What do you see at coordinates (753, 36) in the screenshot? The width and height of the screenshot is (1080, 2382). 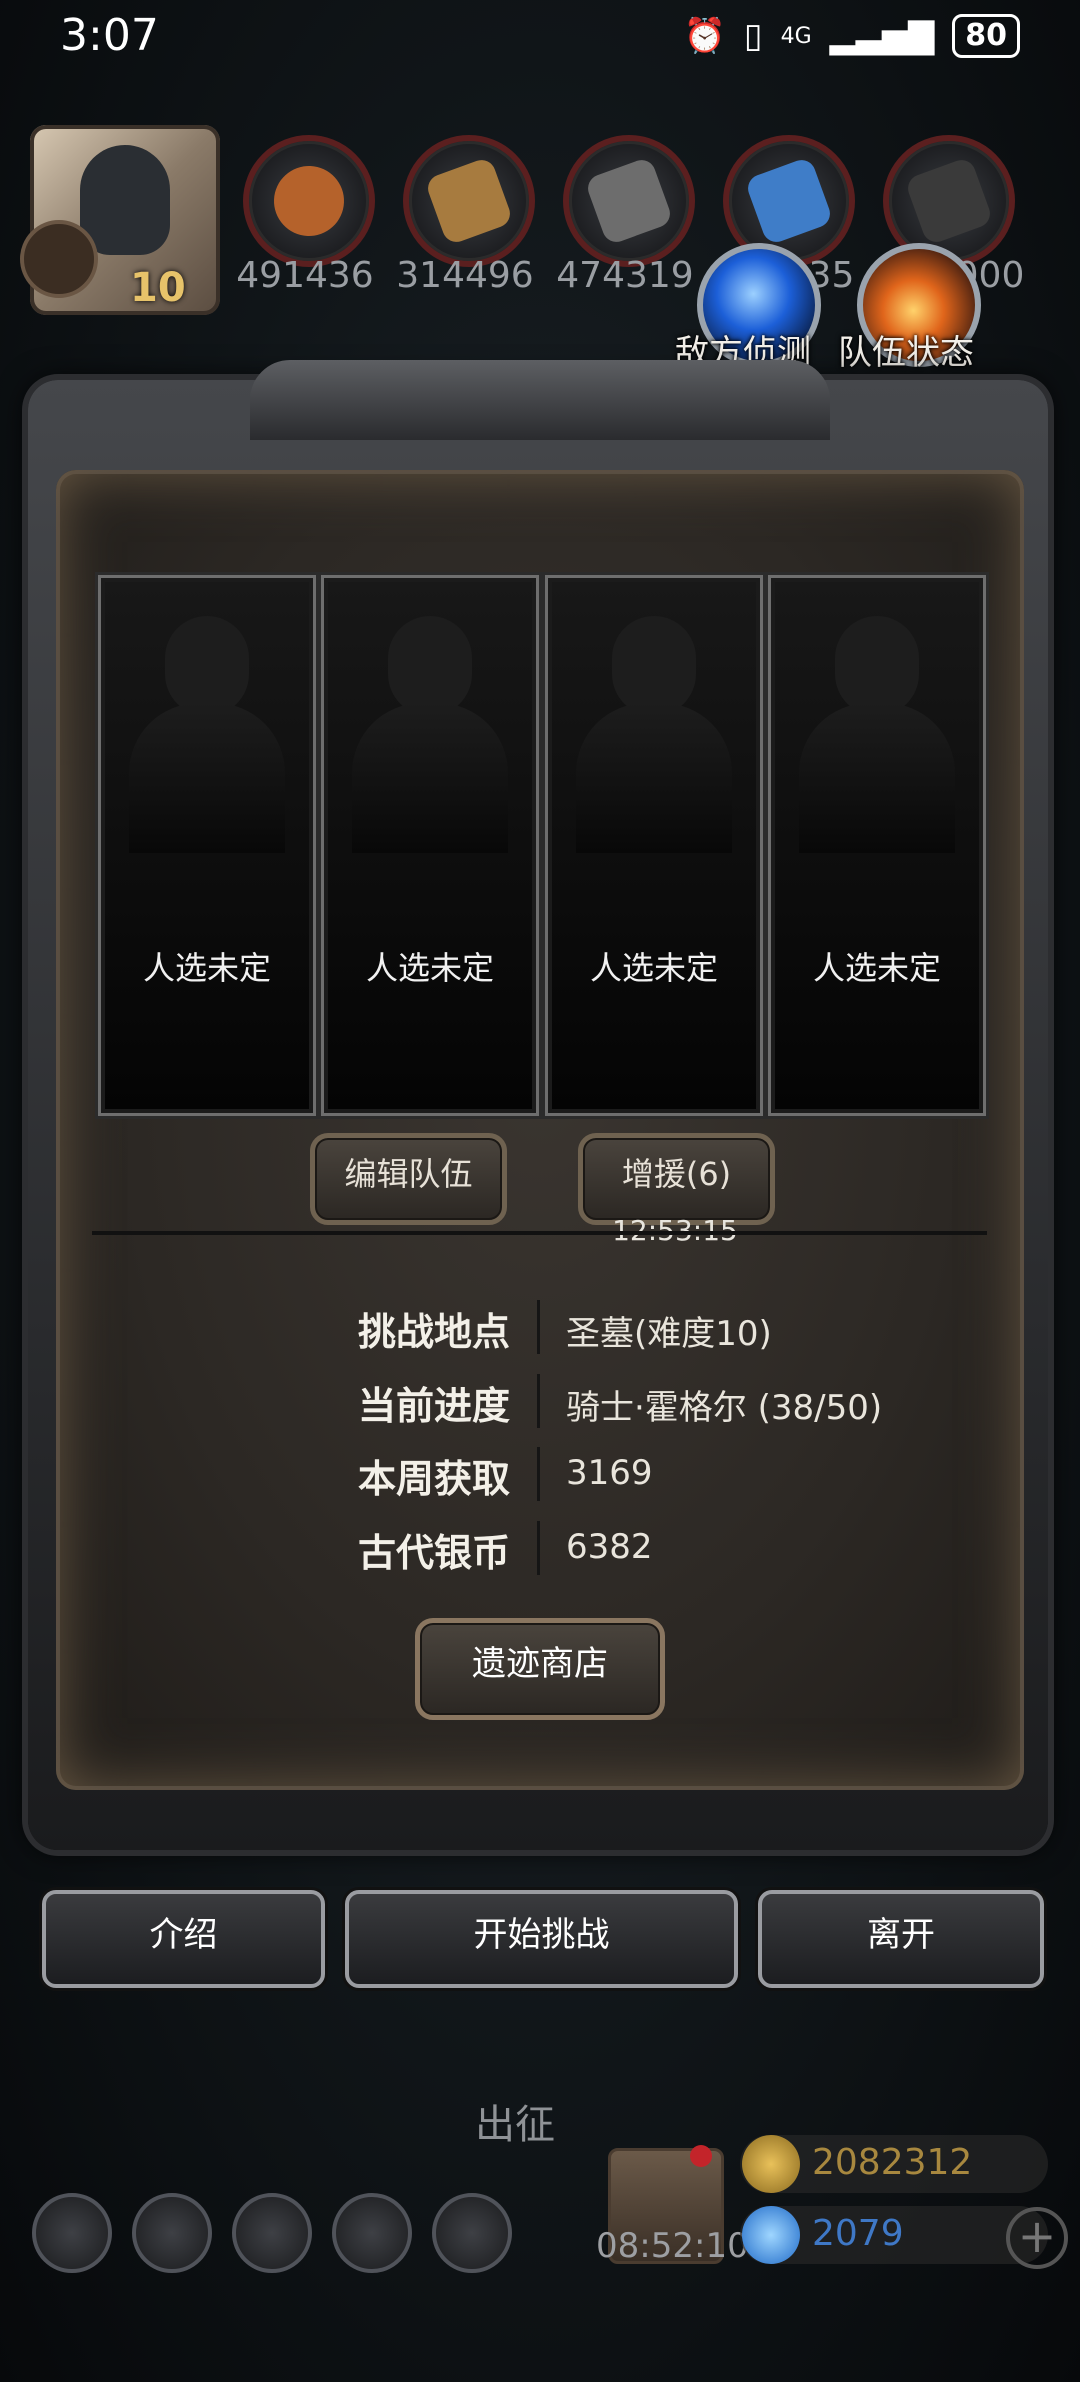 I see `vibrate-icon: ▯` at bounding box center [753, 36].